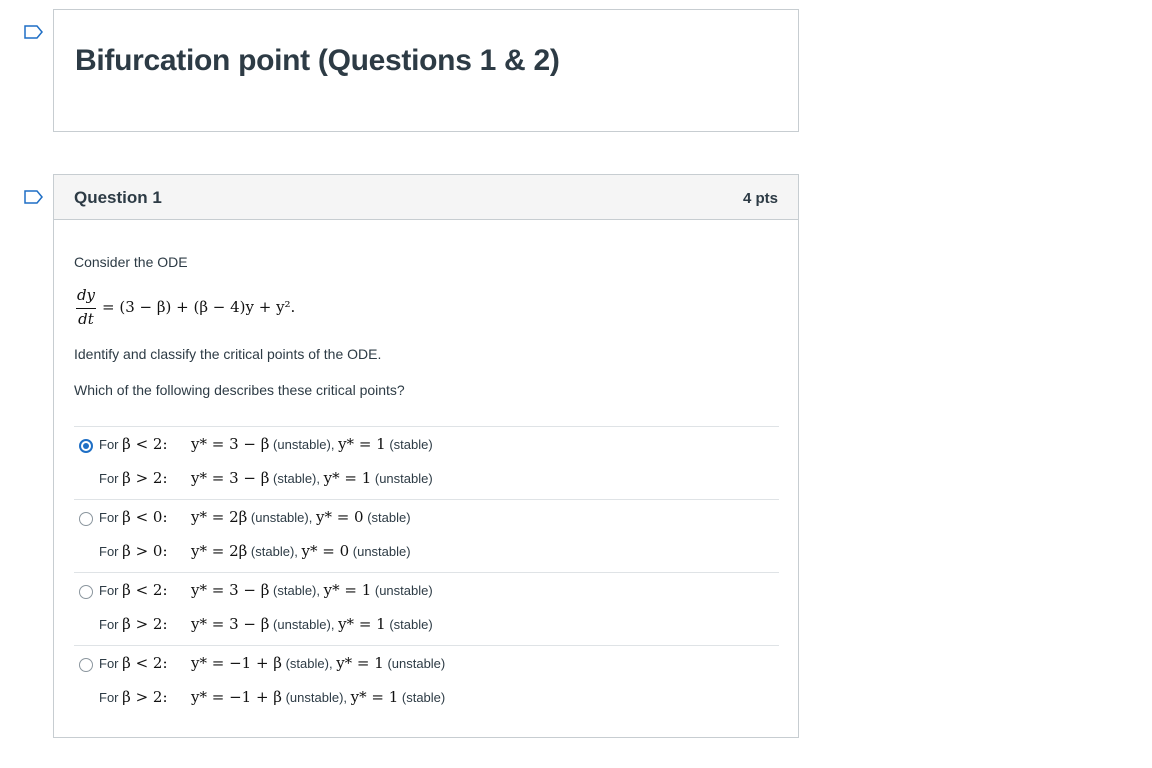 The width and height of the screenshot is (1152, 768). Describe the element at coordinates (145, 551) in the screenshot. I see `answer-condition: β > 0:` at that location.